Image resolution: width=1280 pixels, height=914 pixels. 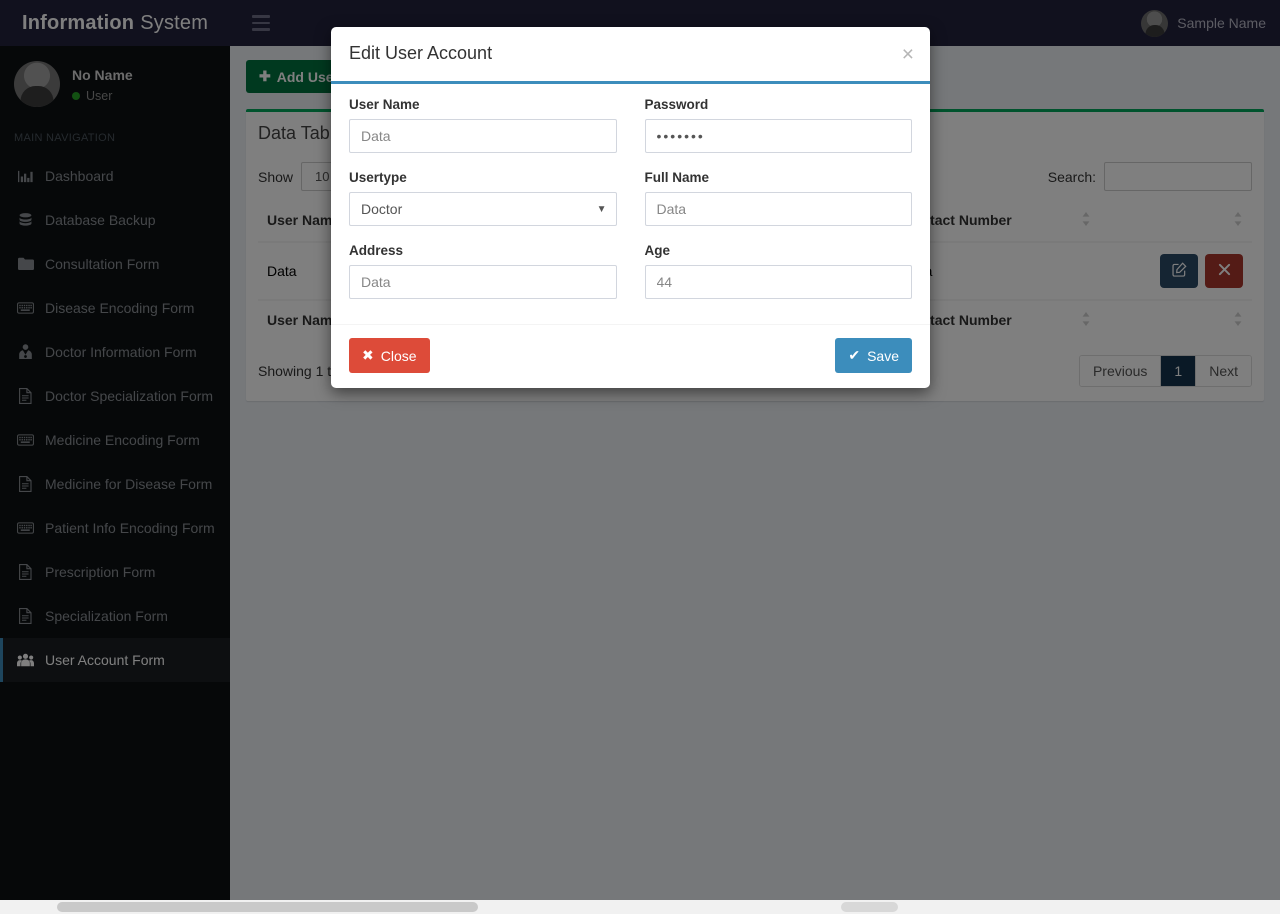 I want to click on field-password: Password, so click(x=778, y=125).